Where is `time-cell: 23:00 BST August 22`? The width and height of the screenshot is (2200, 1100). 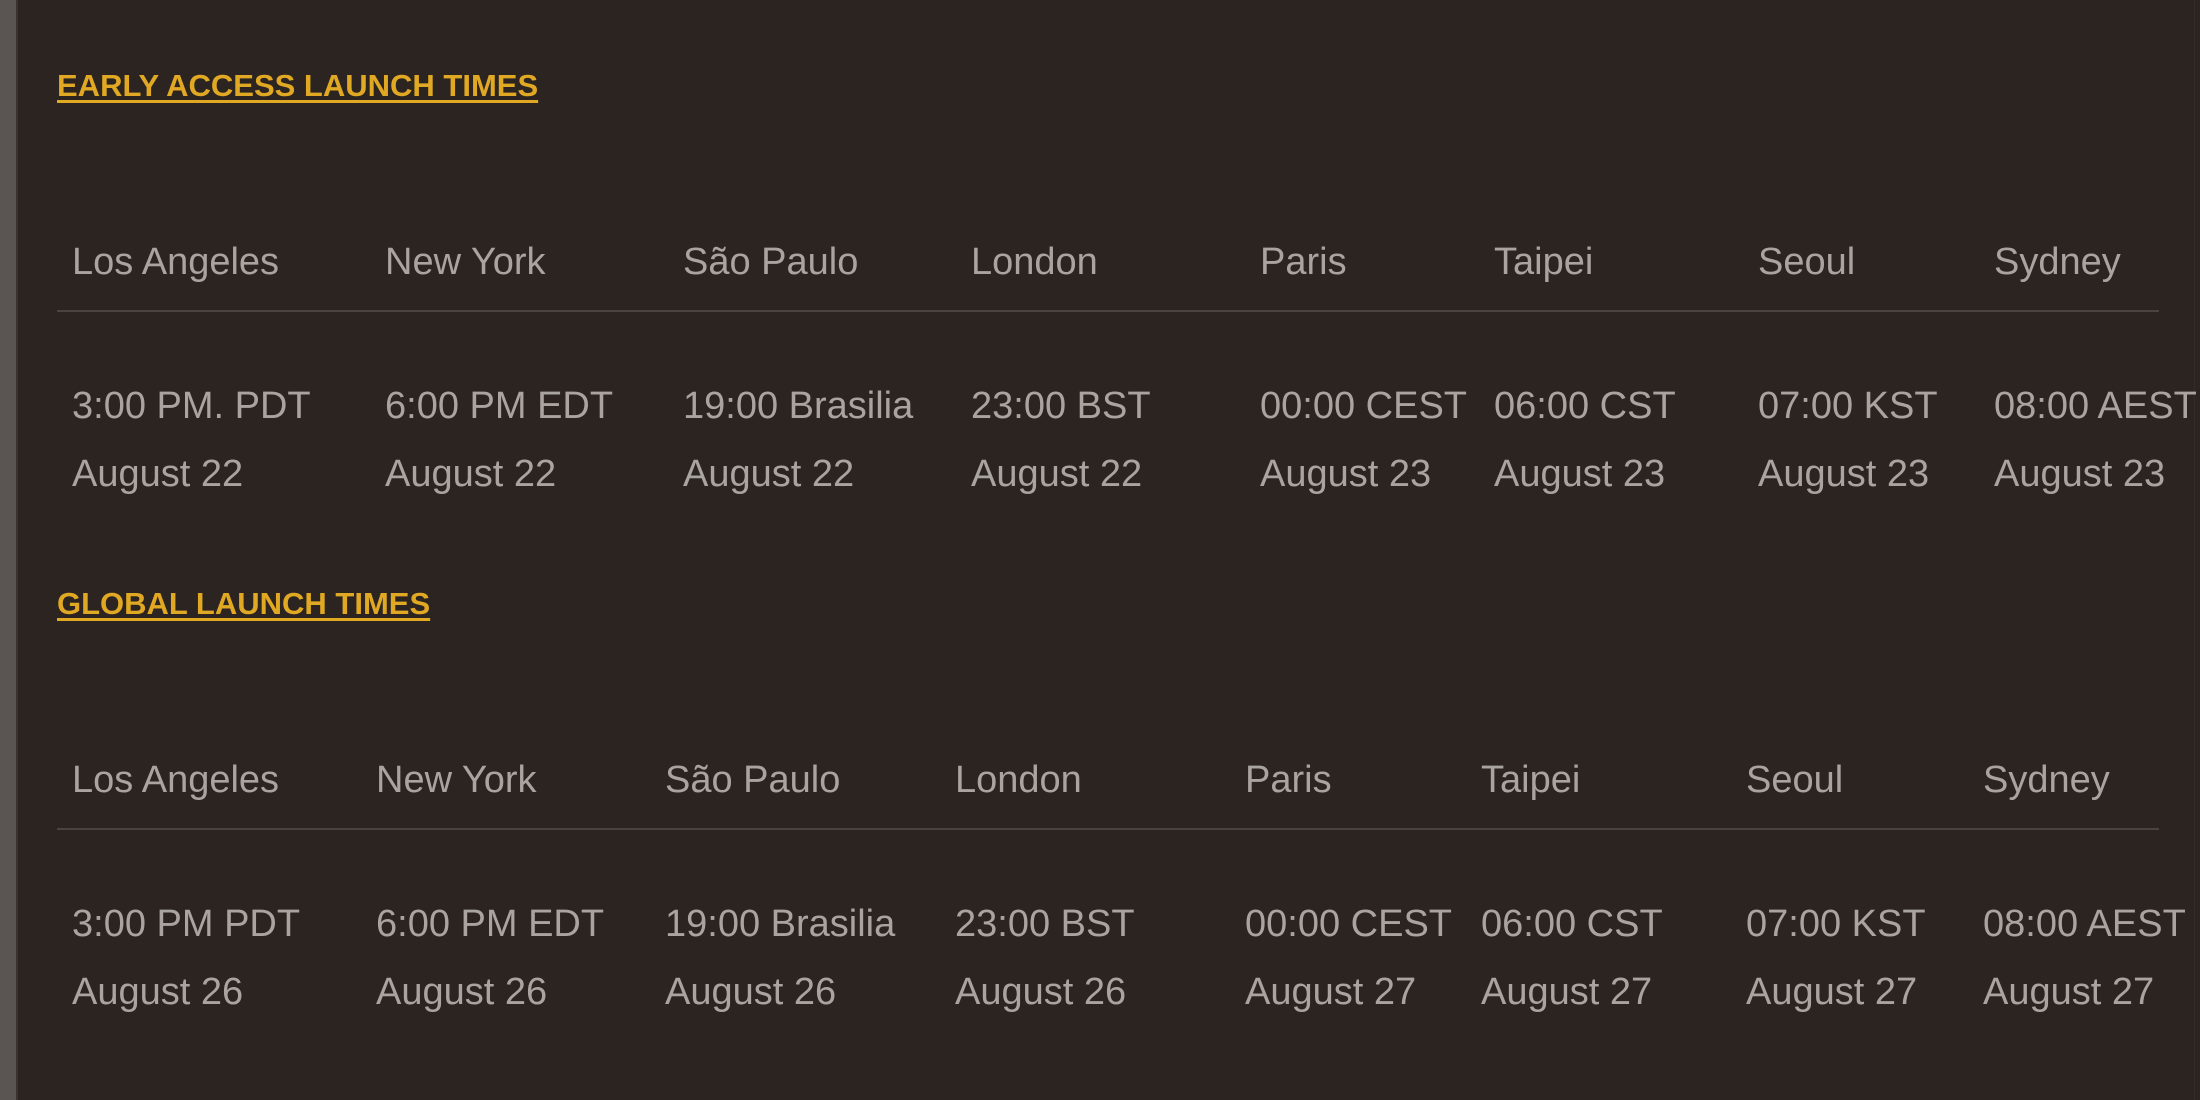 time-cell: 23:00 BST August 22 is located at coordinates (1100, 409).